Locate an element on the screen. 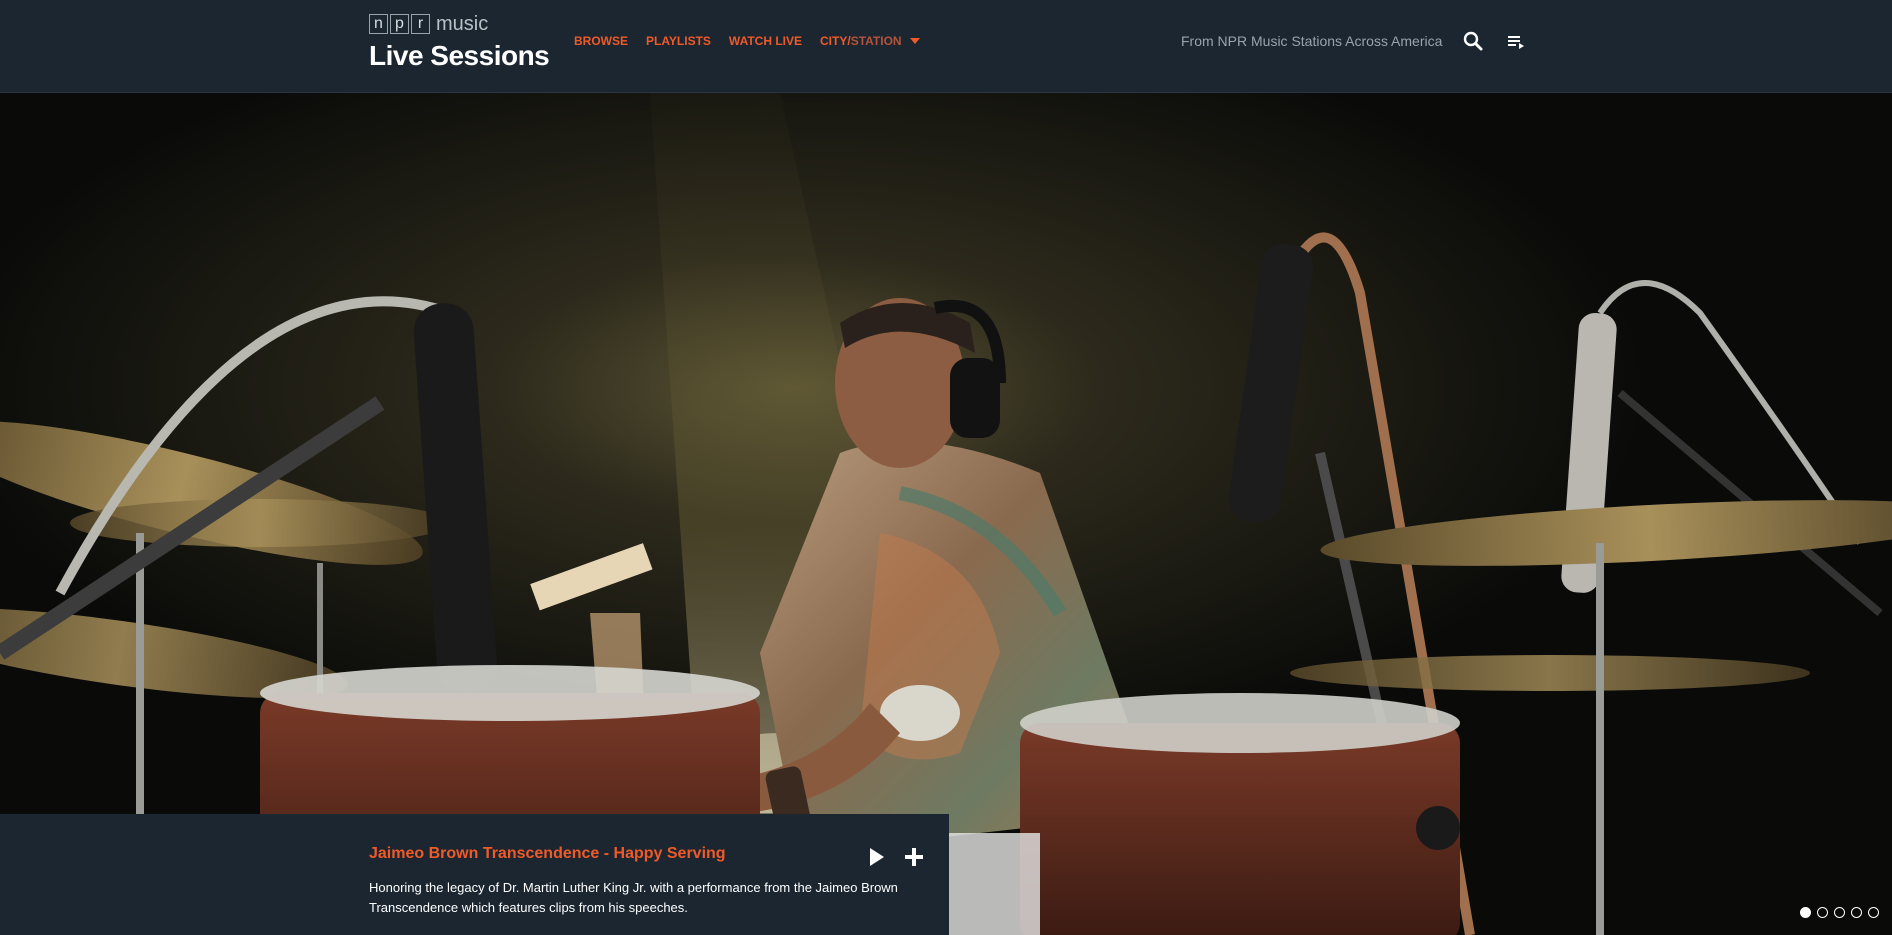  header-tagline: From NPR Music Stations Across America is located at coordinates (1312, 41).